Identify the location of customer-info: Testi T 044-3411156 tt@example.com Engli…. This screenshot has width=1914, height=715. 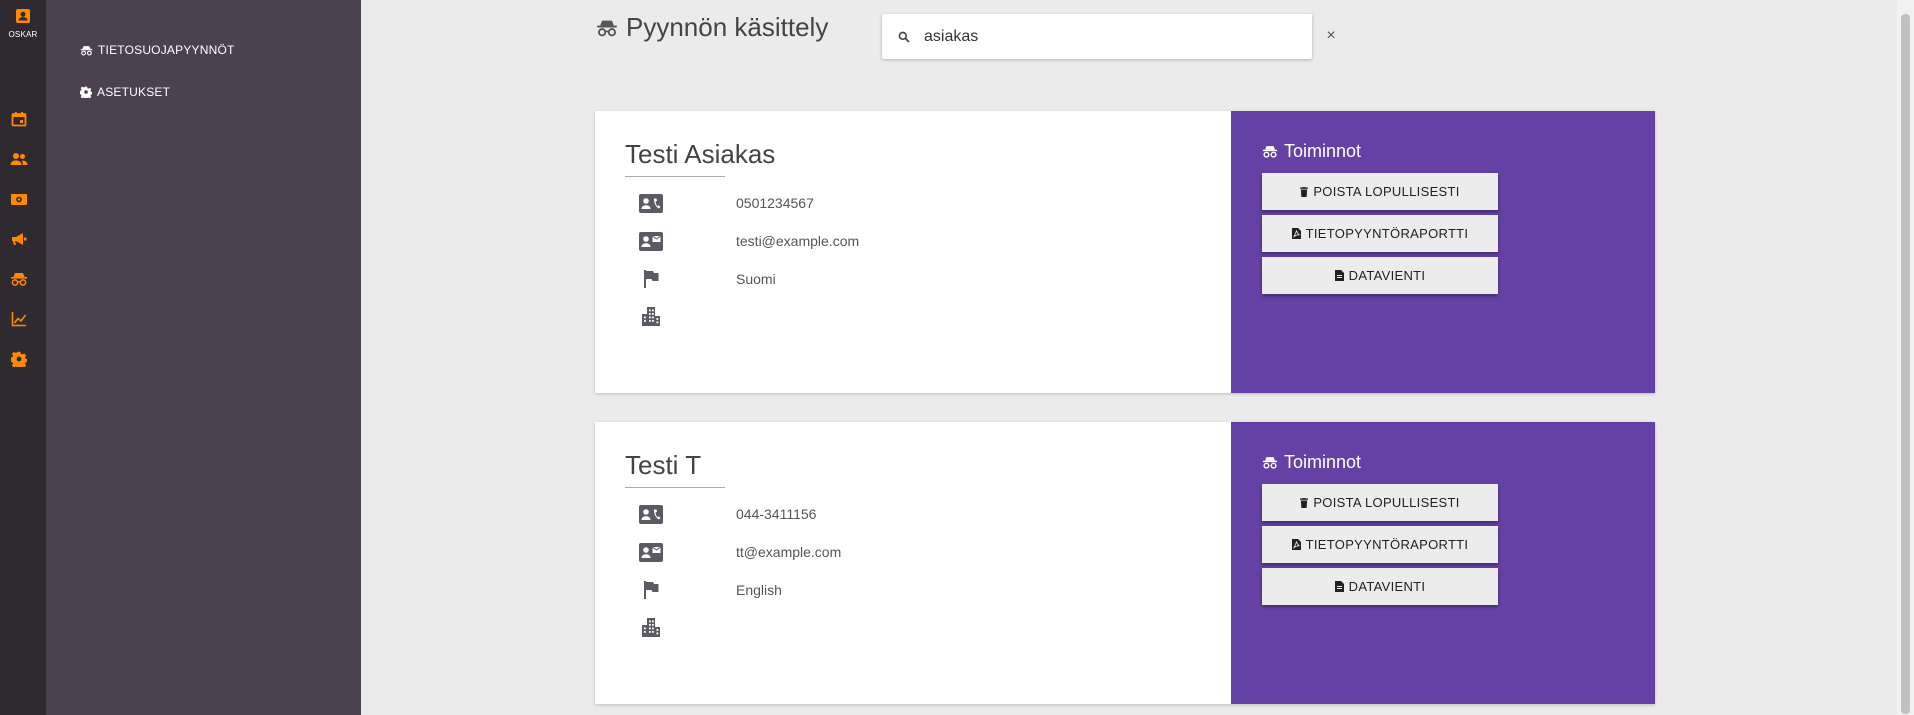
(913, 563).